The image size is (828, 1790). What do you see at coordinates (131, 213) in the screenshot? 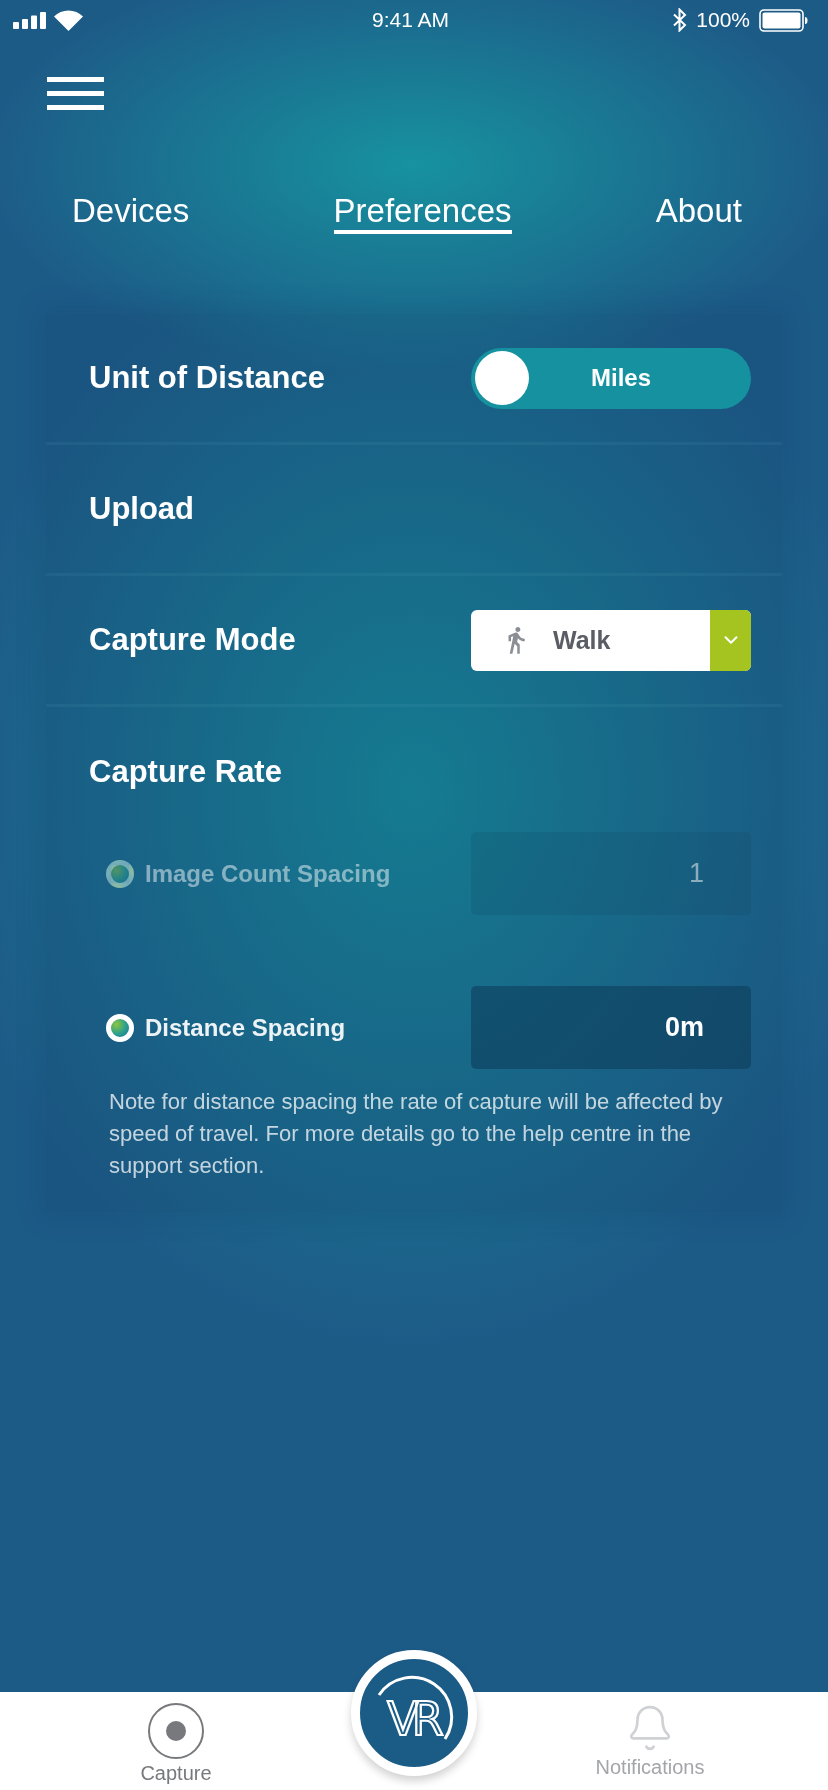
I see `tab: Devices` at bounding box center [131, 213].